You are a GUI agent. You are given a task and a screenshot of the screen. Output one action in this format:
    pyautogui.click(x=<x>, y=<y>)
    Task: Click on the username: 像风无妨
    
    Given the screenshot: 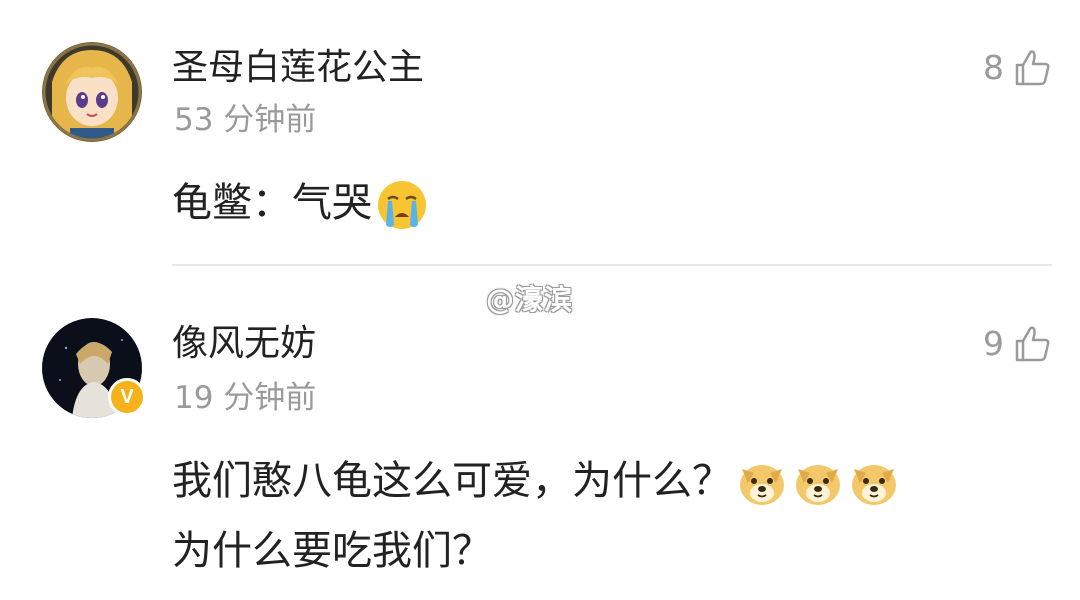 What is the action you would take?
    pyautogui.click(x=244, y=344)
    